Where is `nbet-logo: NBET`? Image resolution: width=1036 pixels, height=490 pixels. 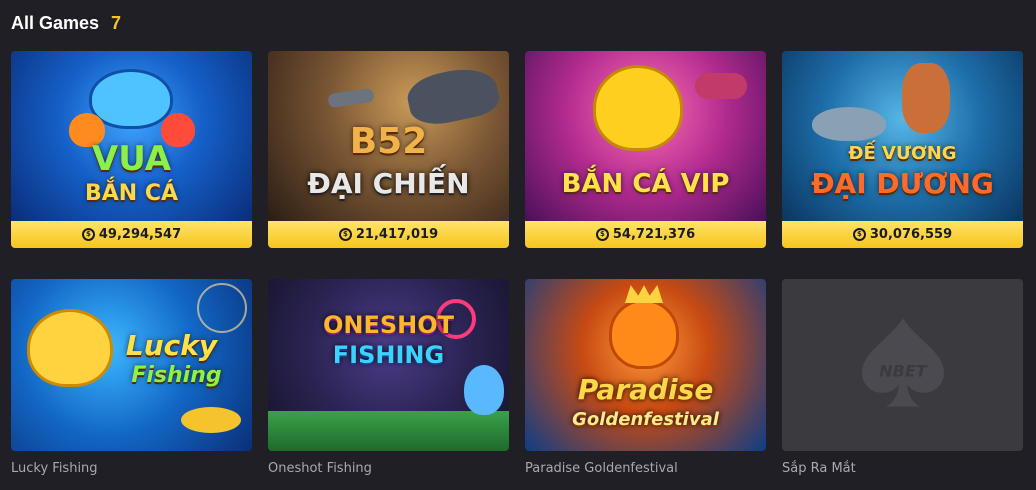
nbet-logo: NBET is located at coordinates (903, 365).